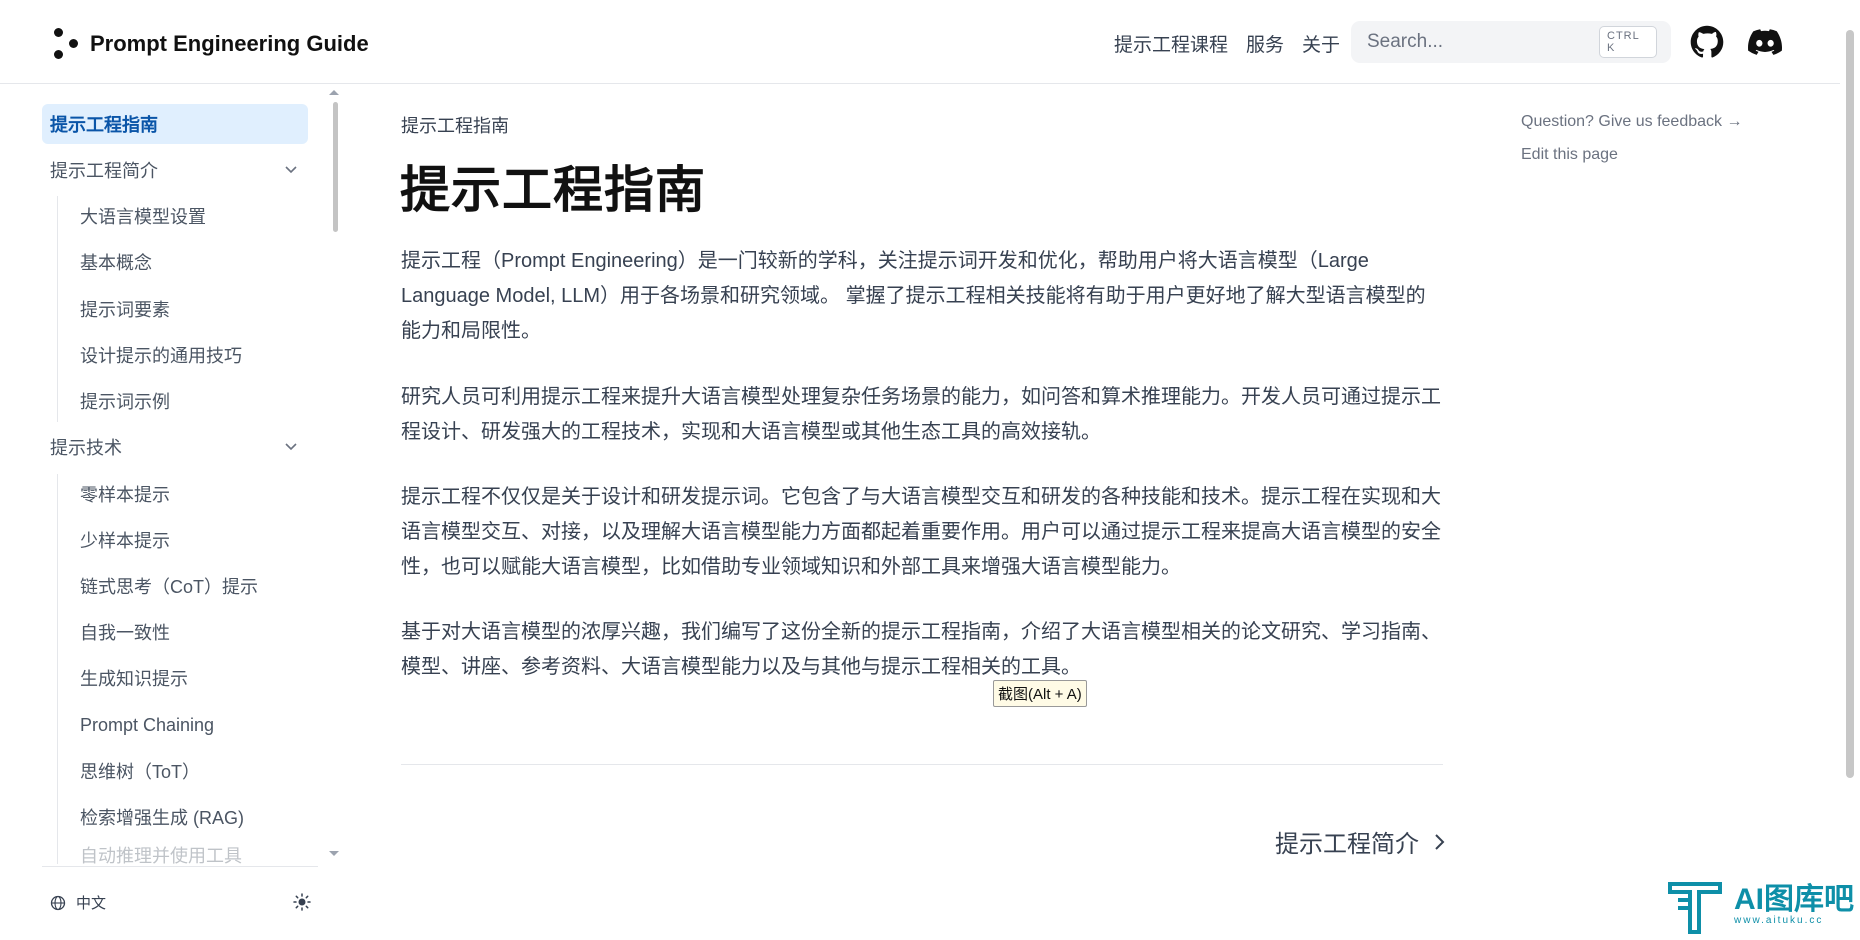 The image size is (1860, 940). I want to click on discord-icon, so click(1765, 42).